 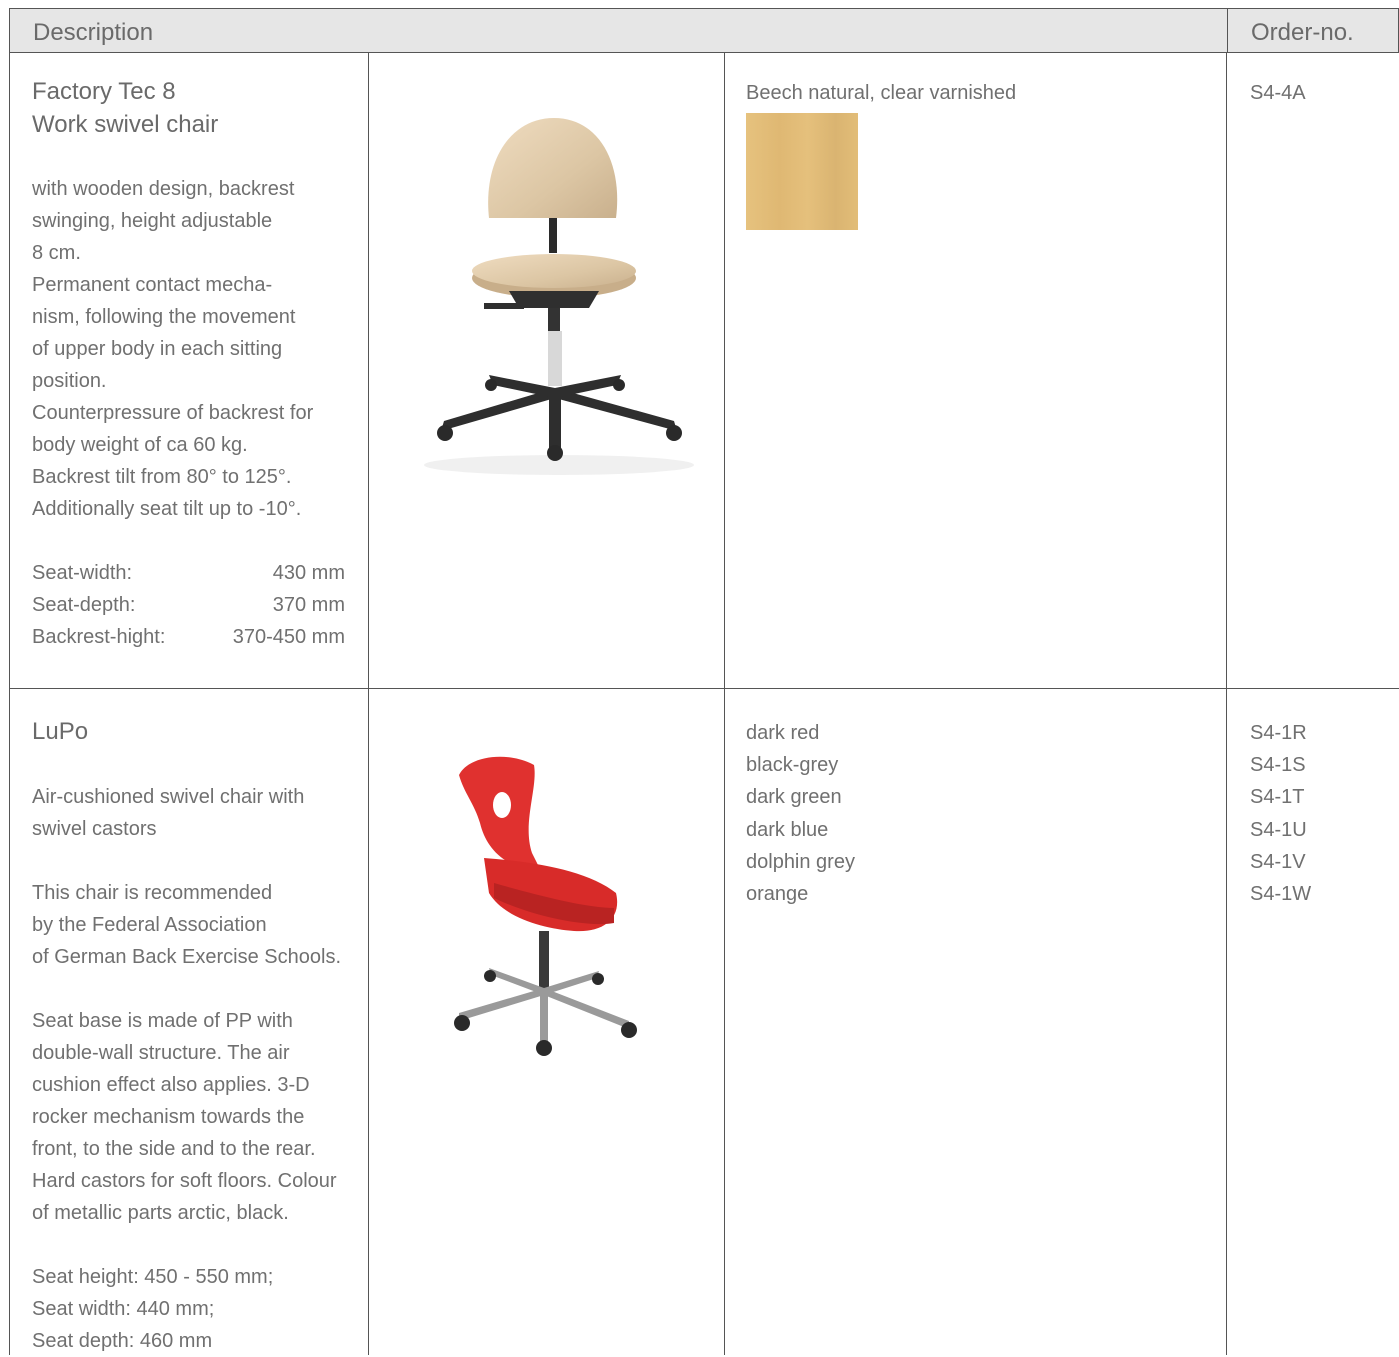 What do you see at coordinates (794, 797) in the screenshot?
I see `list-item: dark green` at bounding box center [794, 797].